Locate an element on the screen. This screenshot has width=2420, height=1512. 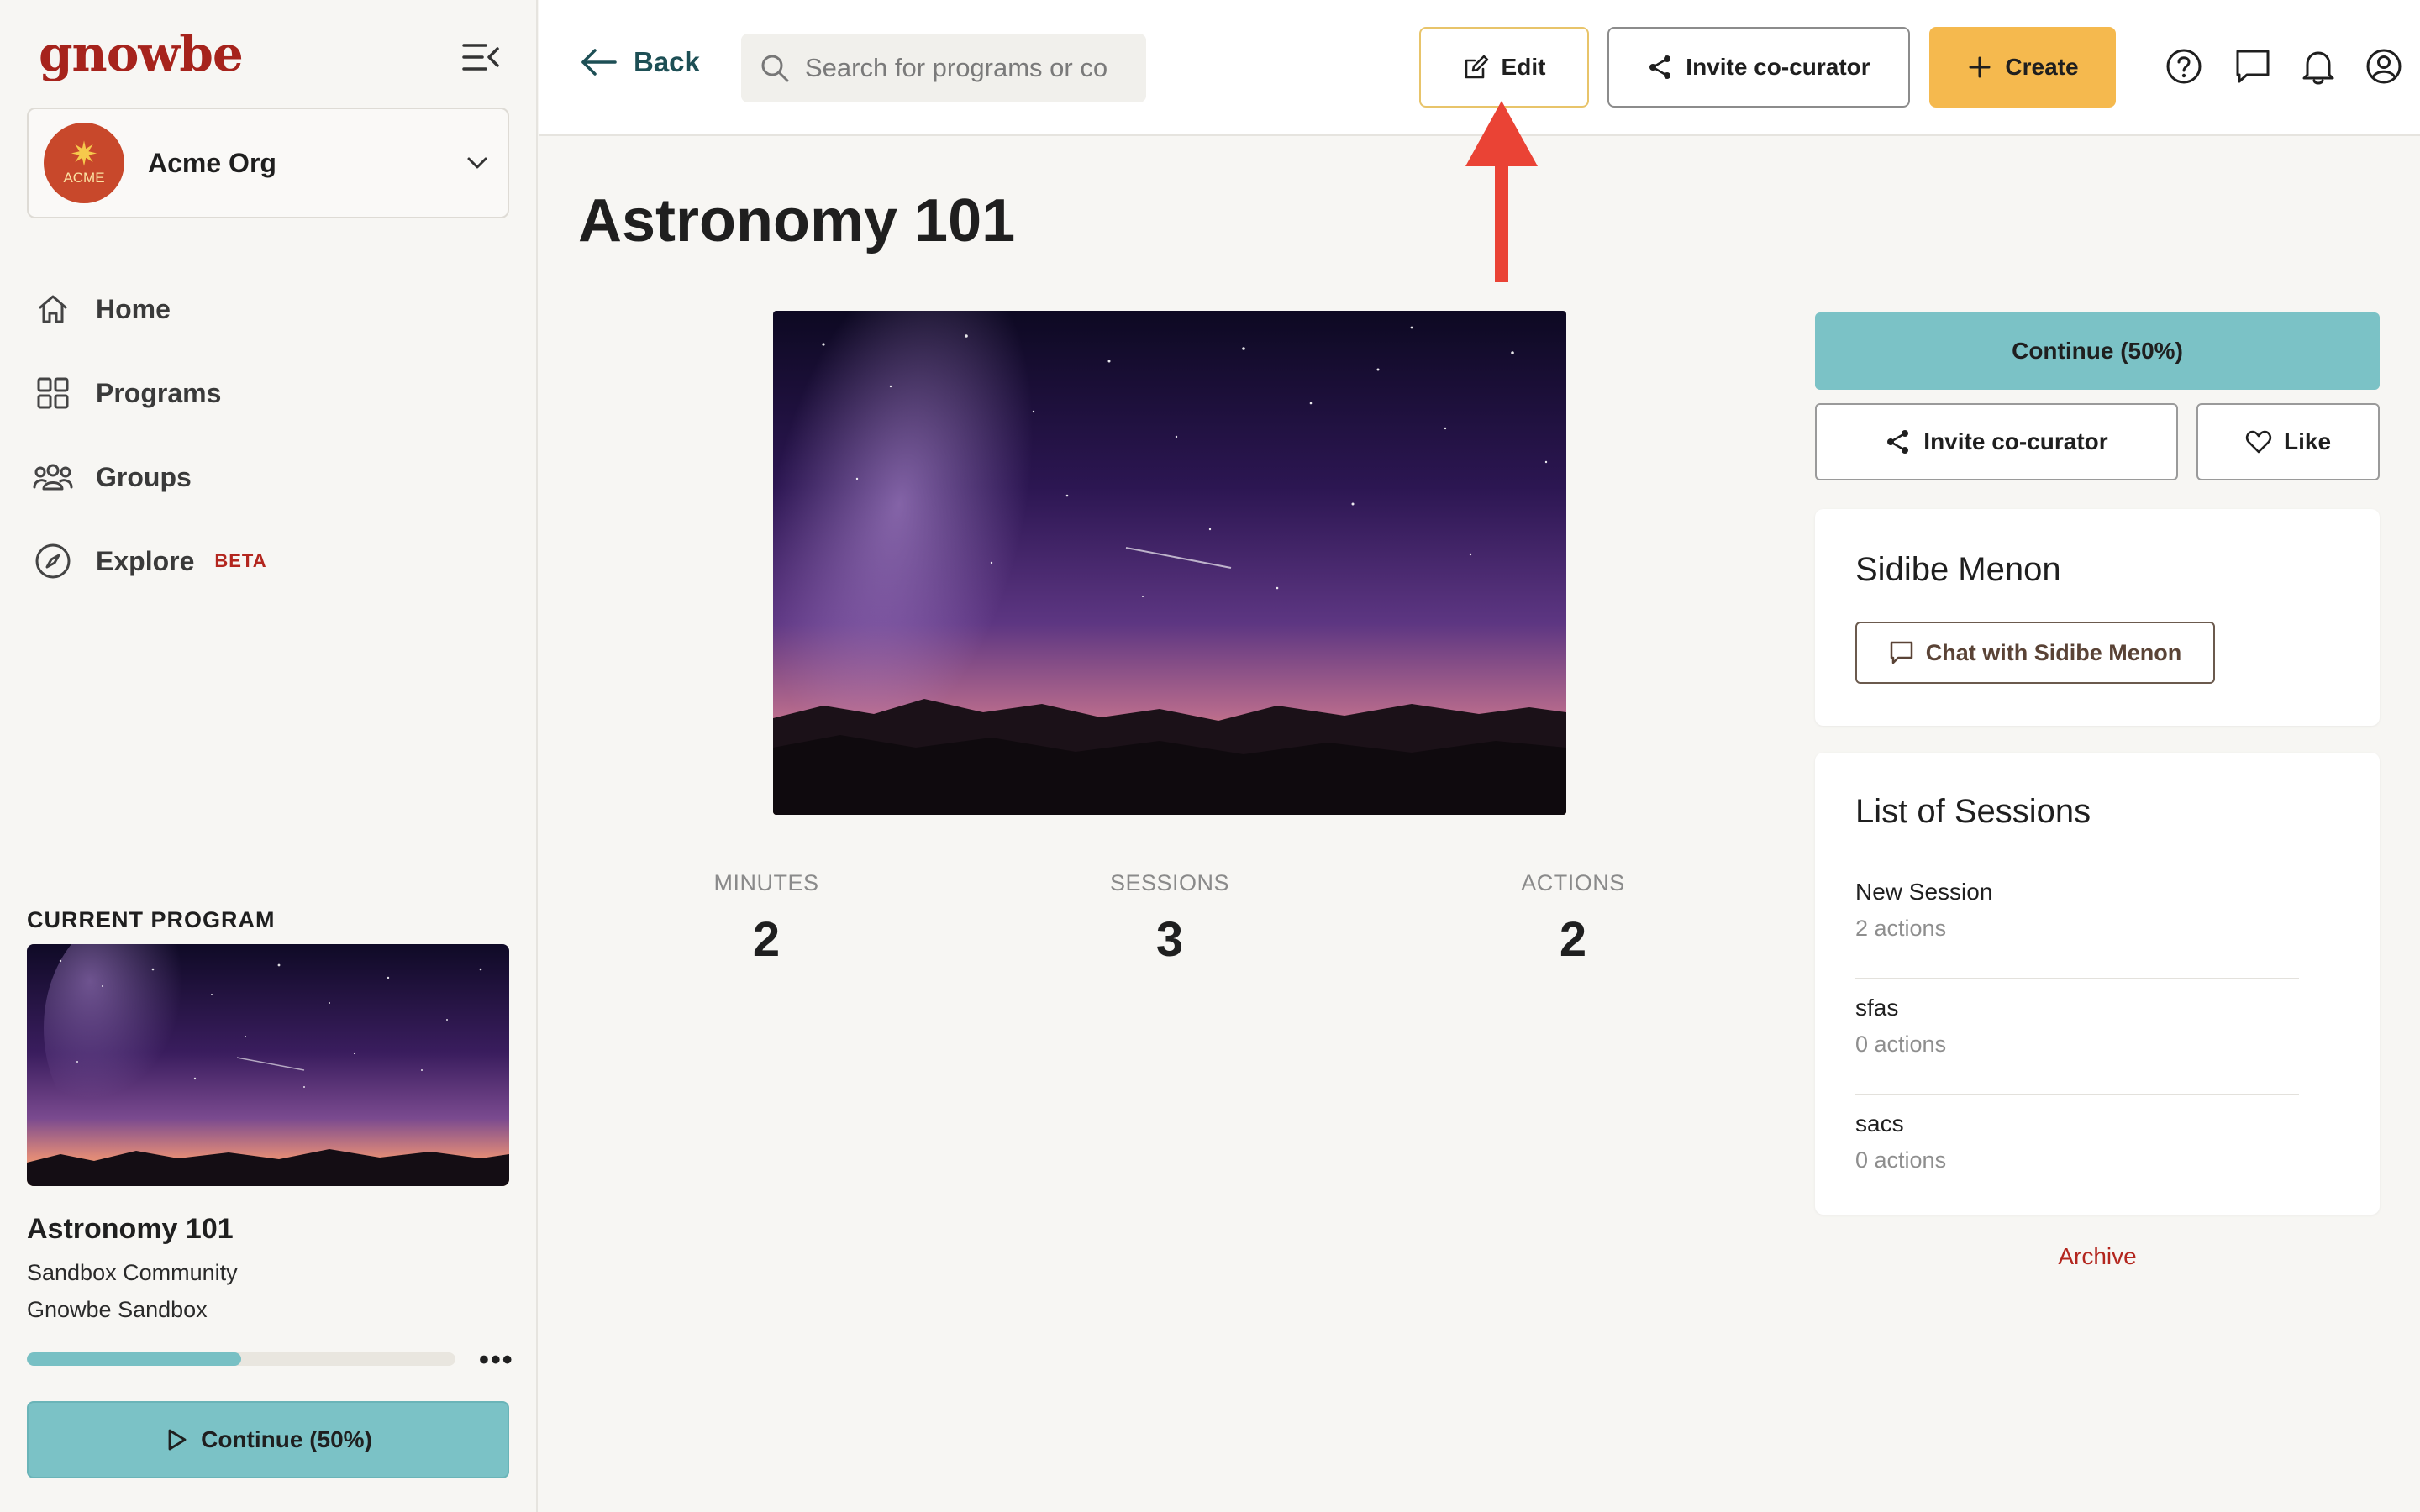
nav-item-groups: Groups is located at coordinates (267, 477).